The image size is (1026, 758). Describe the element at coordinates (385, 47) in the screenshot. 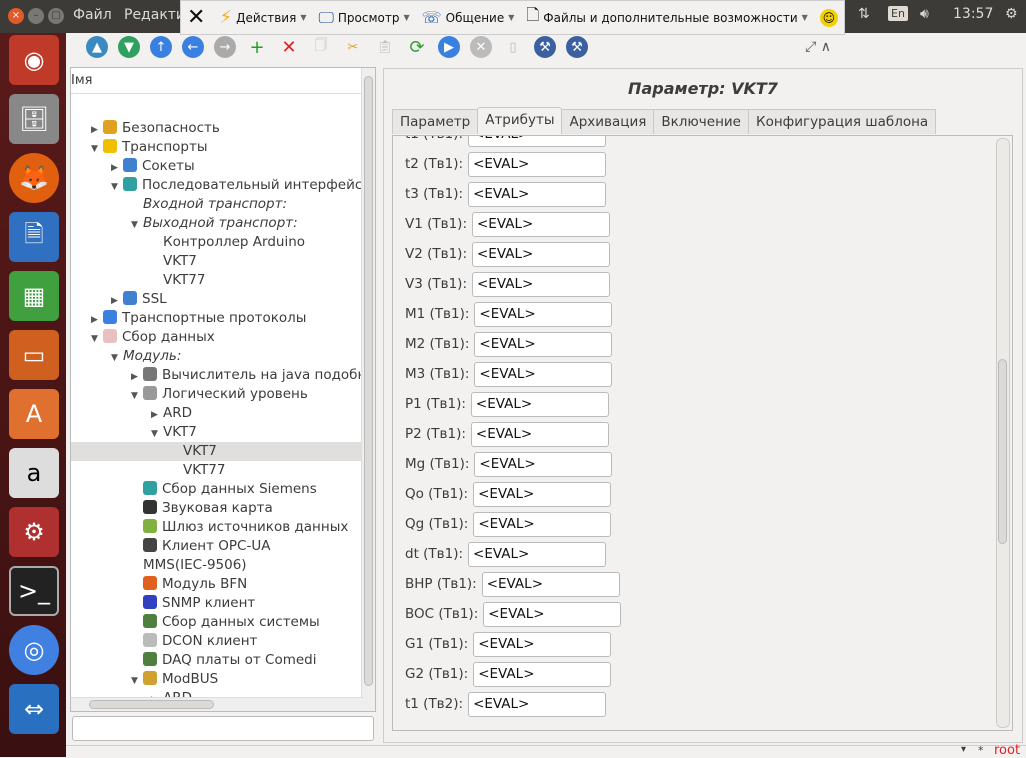

I see `paste-icon: 📋︎` at that location.